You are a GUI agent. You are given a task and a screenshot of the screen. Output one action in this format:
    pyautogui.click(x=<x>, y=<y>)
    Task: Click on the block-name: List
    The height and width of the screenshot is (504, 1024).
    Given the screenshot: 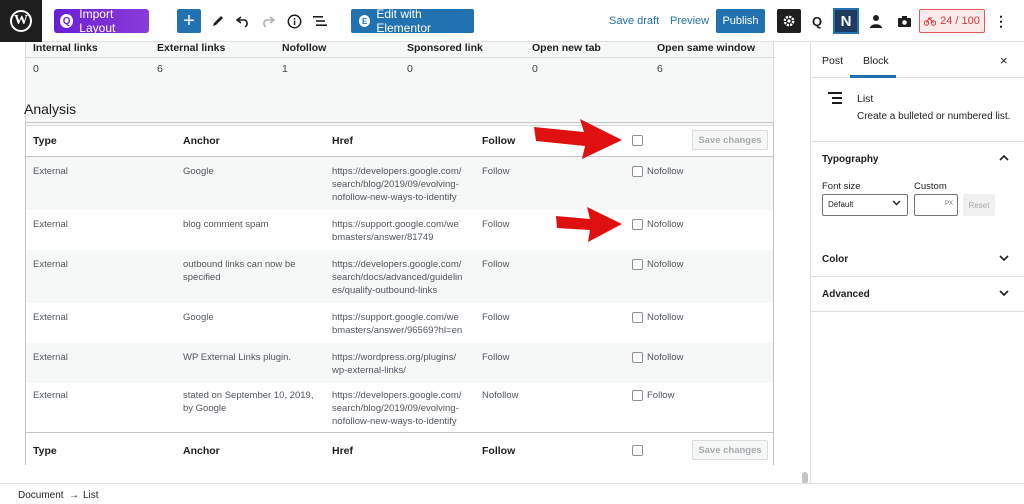 What is the action you would take?
    pyautogui.click(x=865, y=99)
    